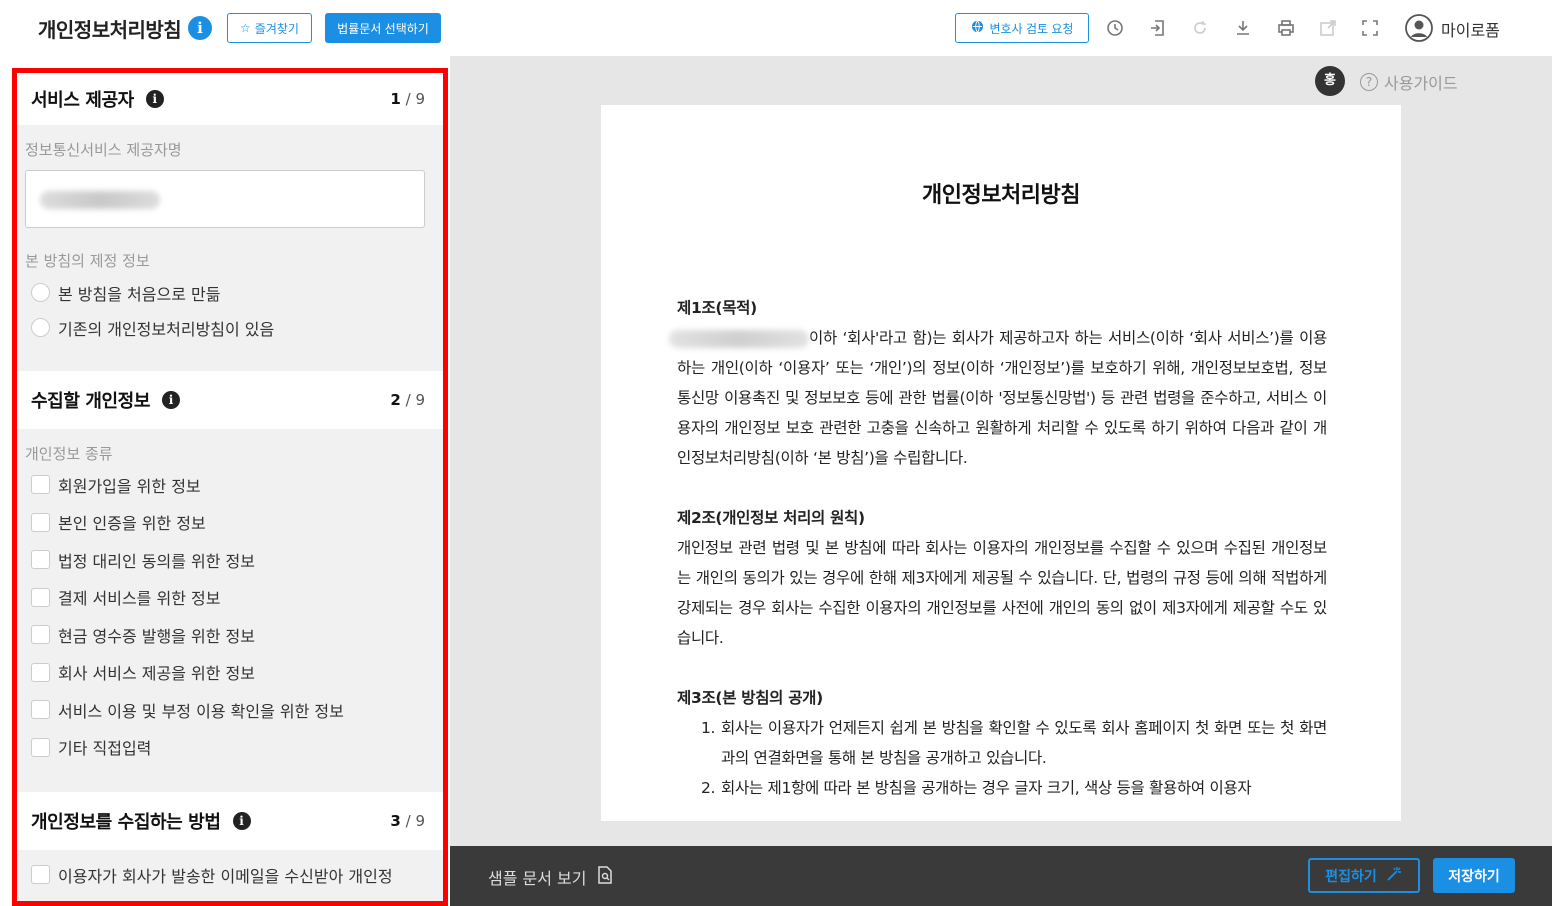 Image resolution: width=1552 pixels, height=906 pixels. Describe the element at coordinates (407, 99) in the screenshot. I see `step-counter: 1 / 9` at that location.